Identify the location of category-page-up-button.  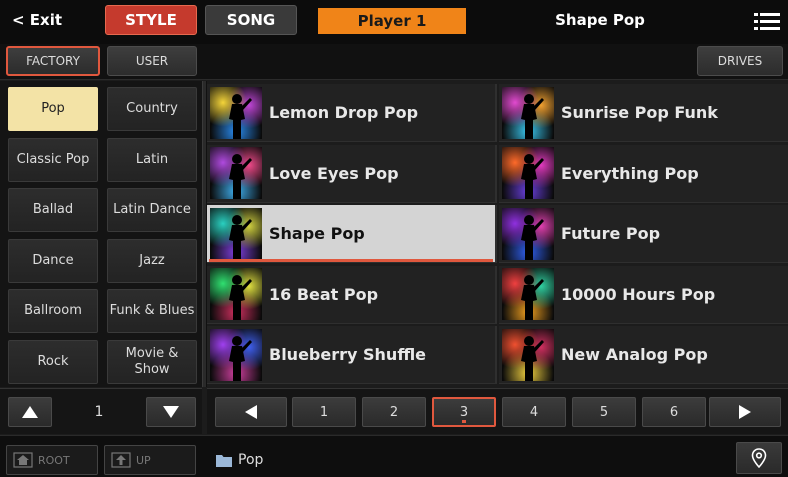
(30, 412).